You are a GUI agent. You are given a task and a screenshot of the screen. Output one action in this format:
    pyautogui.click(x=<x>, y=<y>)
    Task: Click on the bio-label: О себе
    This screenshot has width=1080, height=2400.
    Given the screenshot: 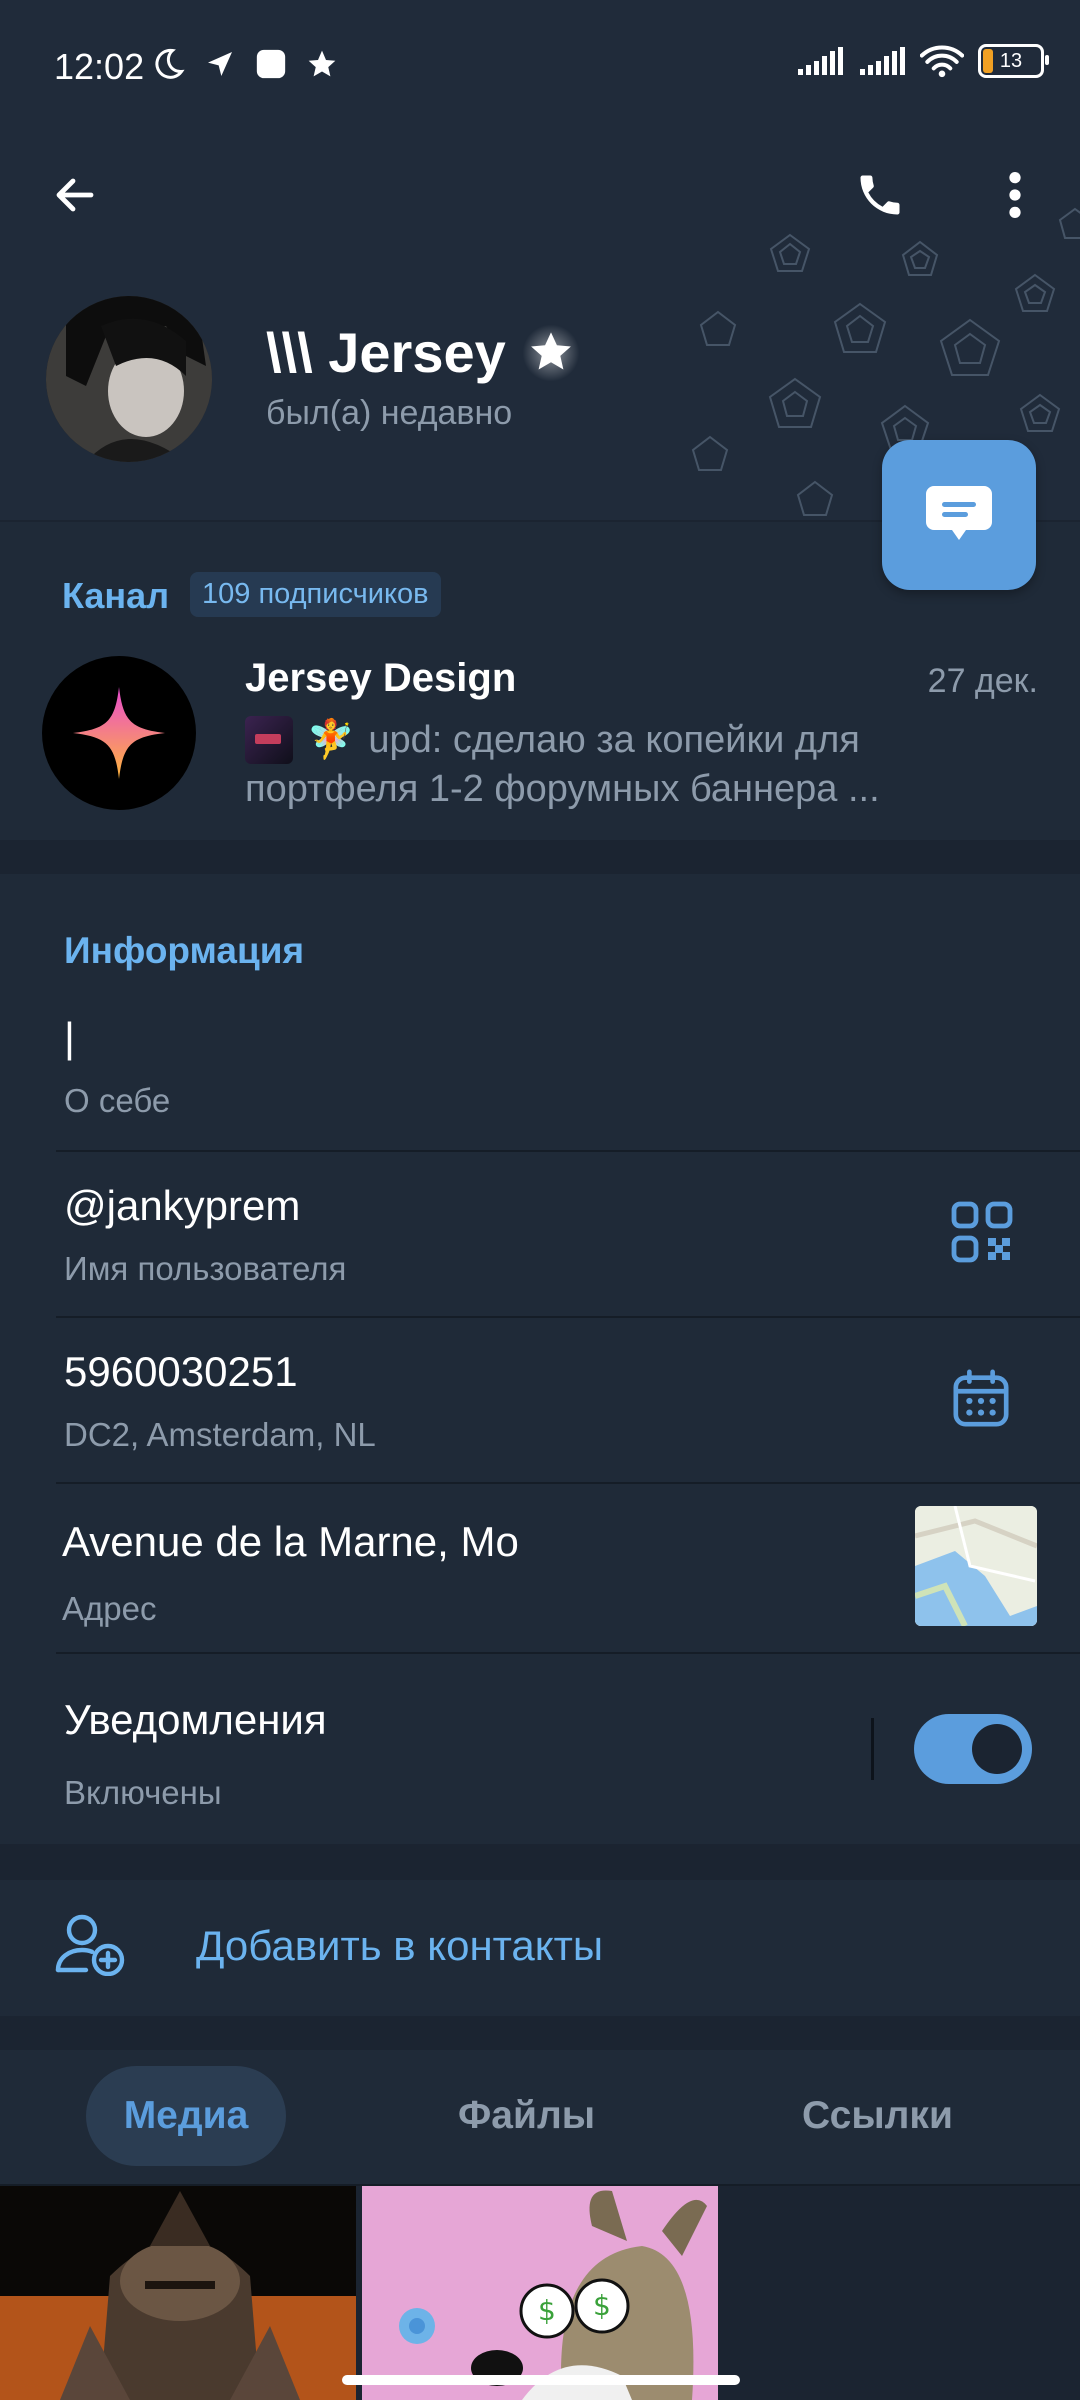 What is the action you would take?
    pyautogui.click(x=117, y=1100)
    